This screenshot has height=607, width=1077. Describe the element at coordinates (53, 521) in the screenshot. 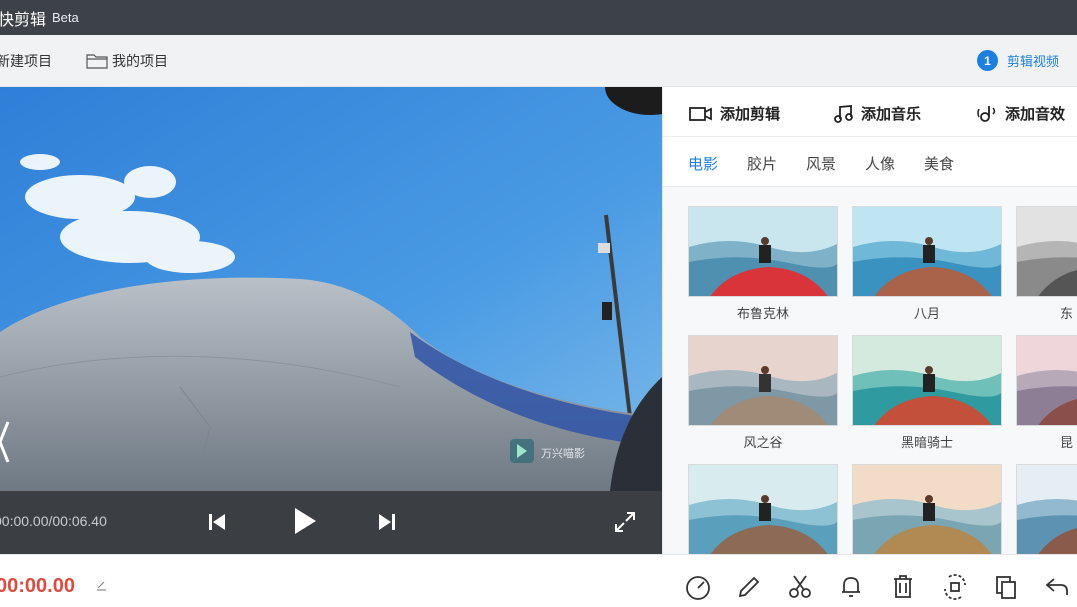

I see `playback-time: 00:00.00/00:06.40` at that location.